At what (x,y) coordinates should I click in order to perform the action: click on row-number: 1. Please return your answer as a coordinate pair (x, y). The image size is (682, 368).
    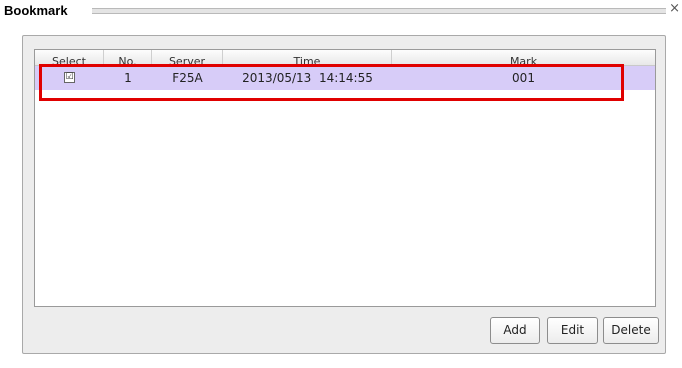
    Looking at the image, I should click on (128, 78).